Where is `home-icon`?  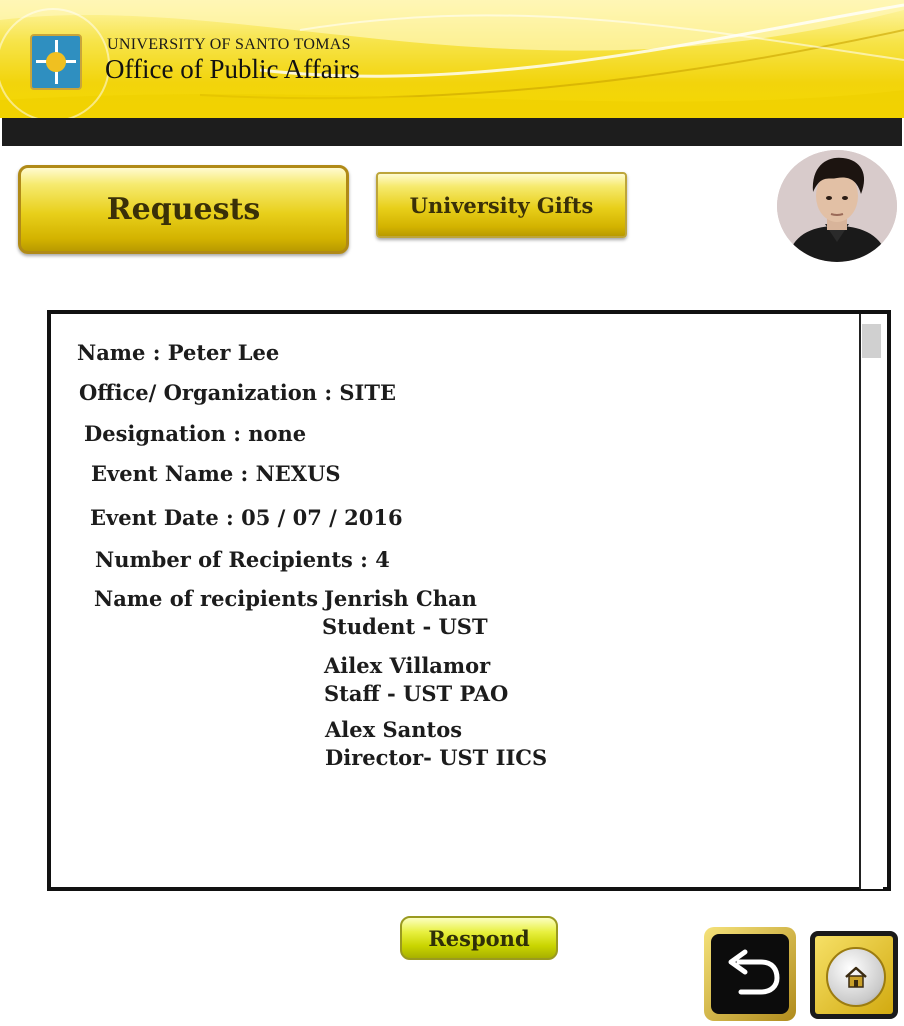 home-icon is located at coordinates (856, 977).